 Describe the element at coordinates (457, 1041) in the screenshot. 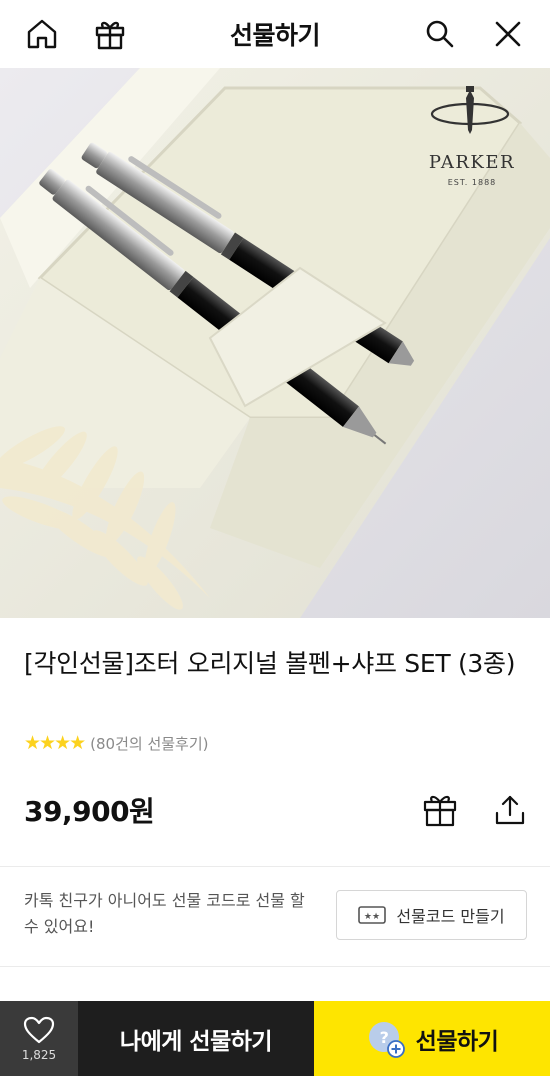

I see `send-gift-label: 선물하기` at that location.